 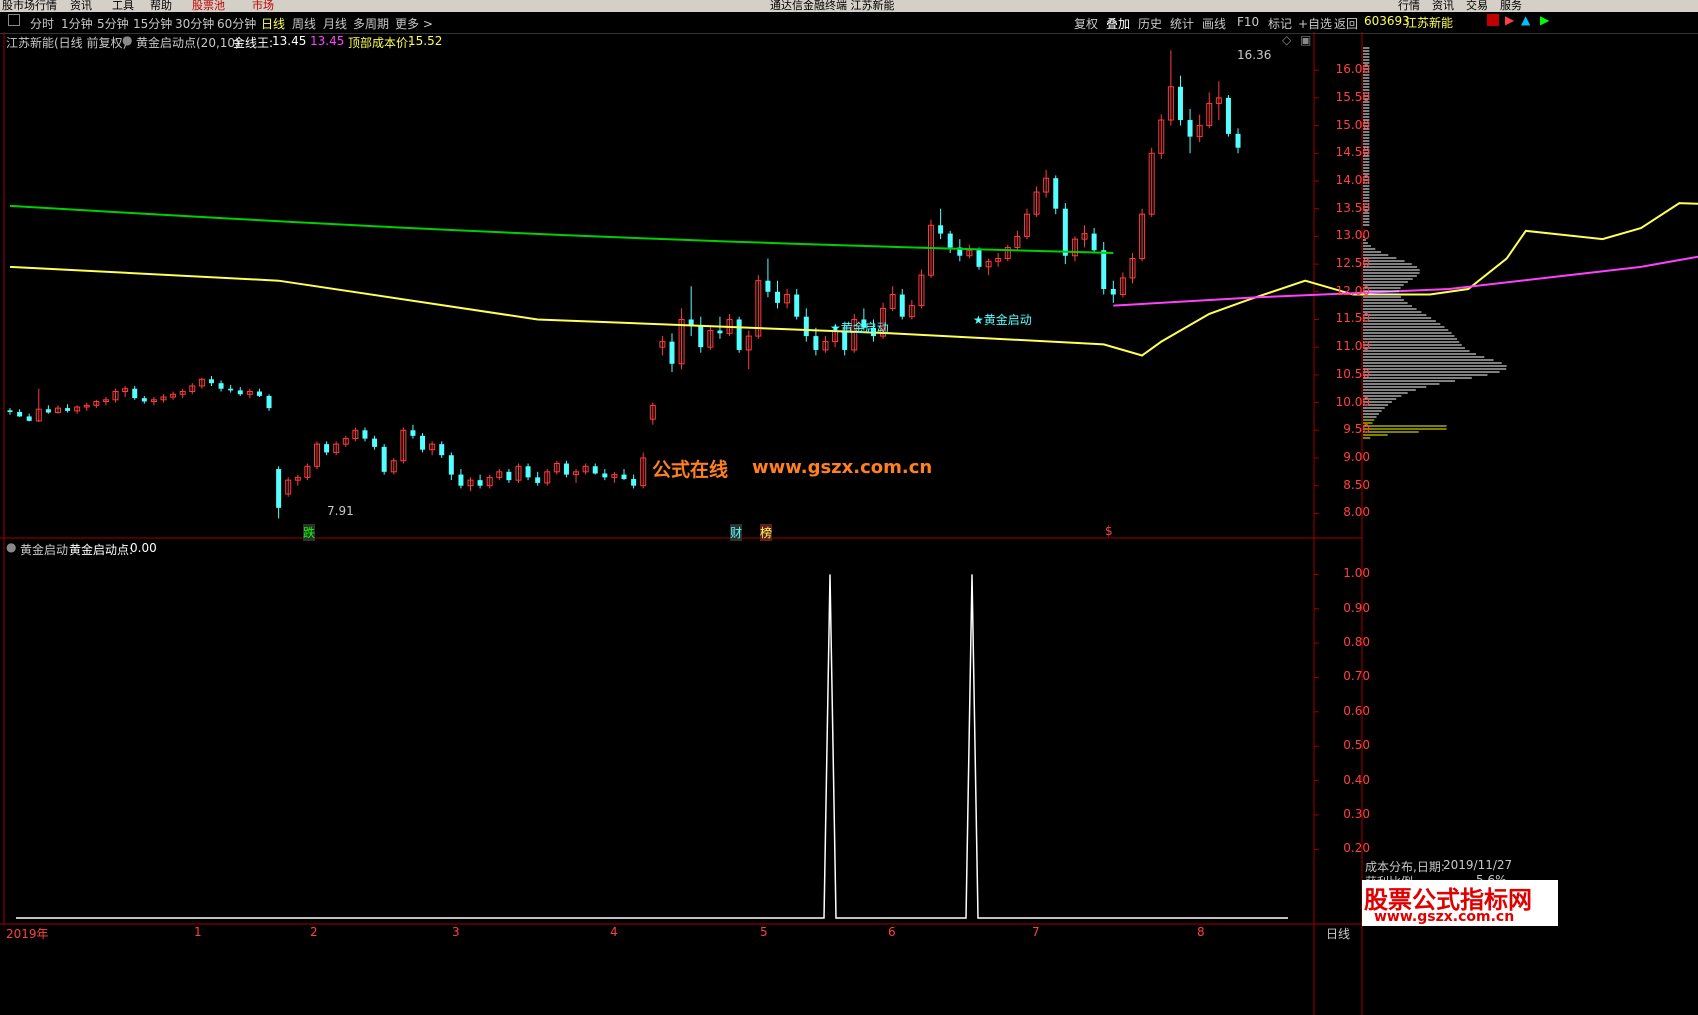 What do you see at coordinates (1352, 152) in the screenshot?
I see `price-tick-label: 14.50` at bounding box center [1352, 152].